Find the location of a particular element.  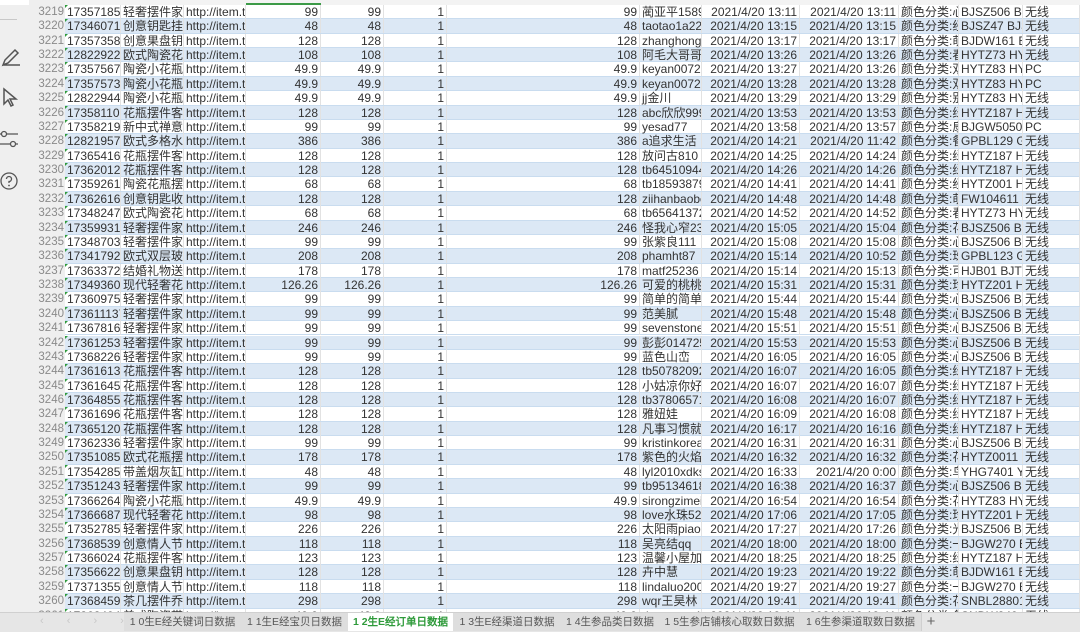

cell-sku-code: GPBL129 GP is located at coordinates (991, 141).